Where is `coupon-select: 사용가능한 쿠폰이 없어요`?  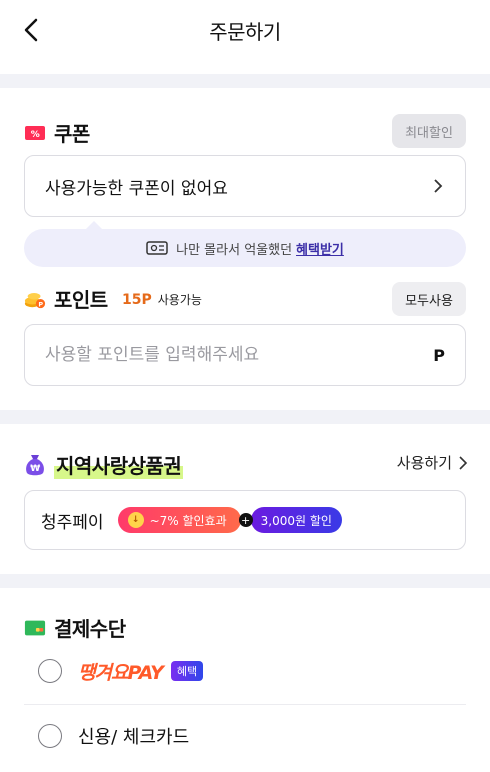
coupon-select: 사용가능한 쿠폰이 없어요 is located at coordinates (245, 186).